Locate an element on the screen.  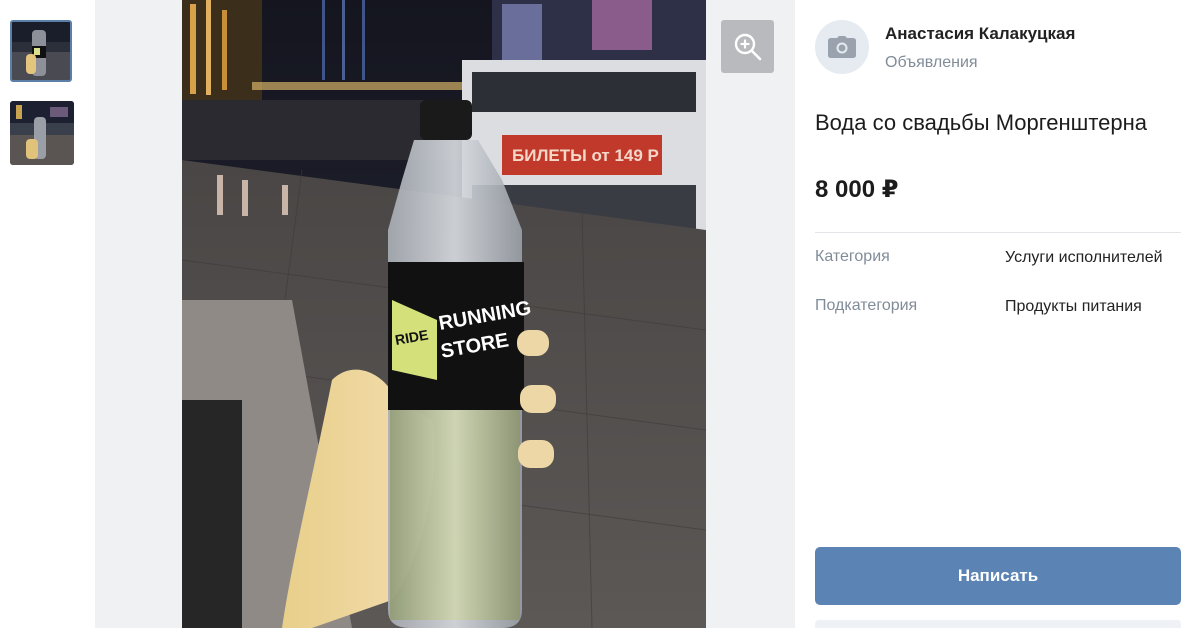
thumbnail-2-image is located at coordinates (42, 133).